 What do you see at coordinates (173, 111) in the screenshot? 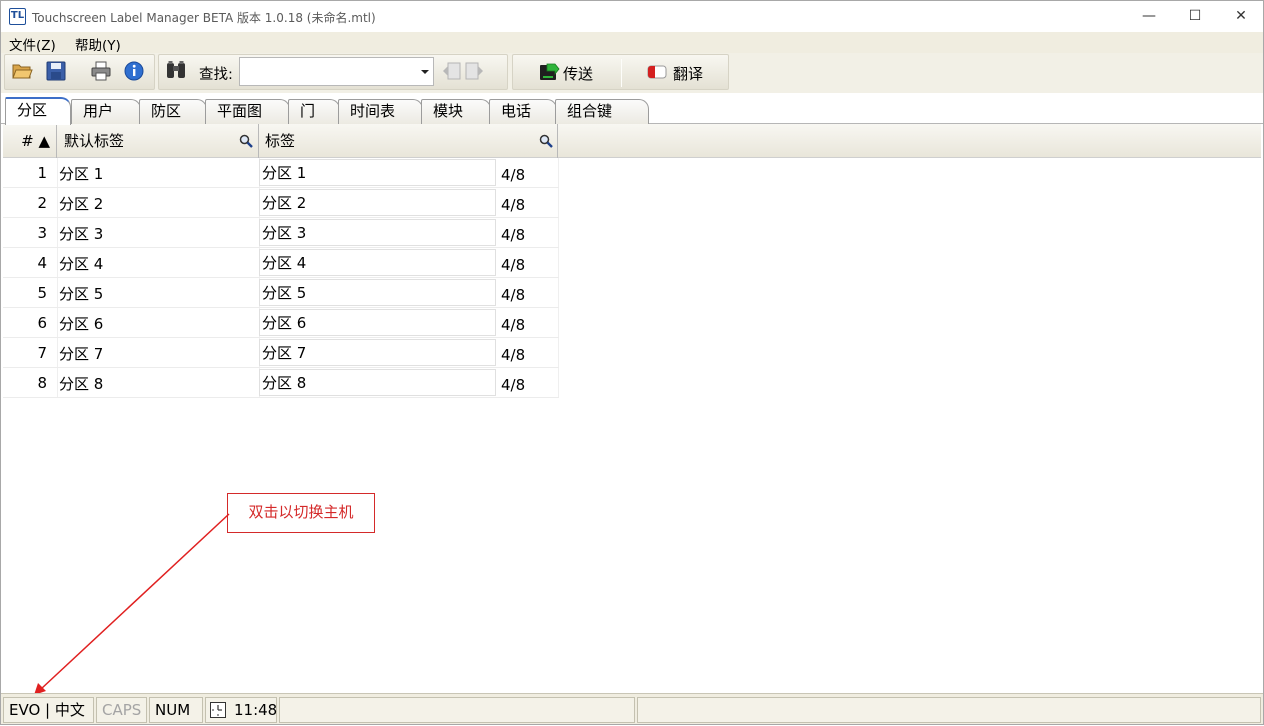
I see `tab-zones: 防区` at bounding box center [173, 111].